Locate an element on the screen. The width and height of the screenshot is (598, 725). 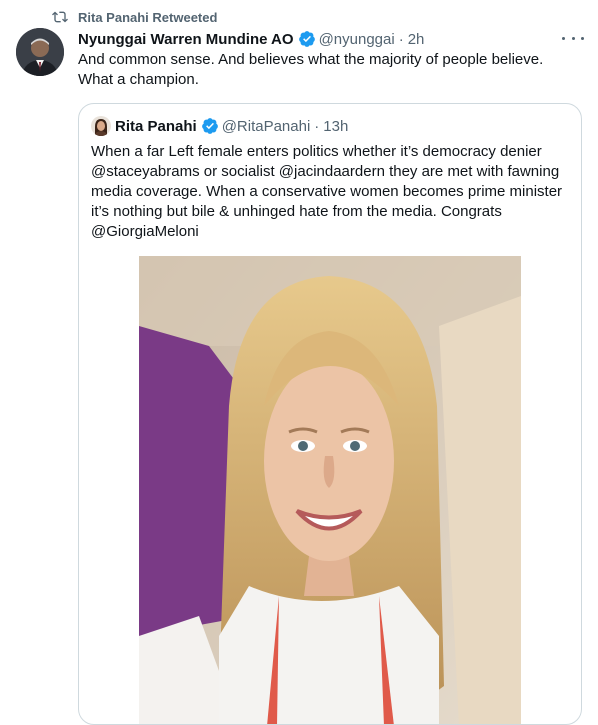
tweet-timestamp: 2h is located at coordinates (416, 39).